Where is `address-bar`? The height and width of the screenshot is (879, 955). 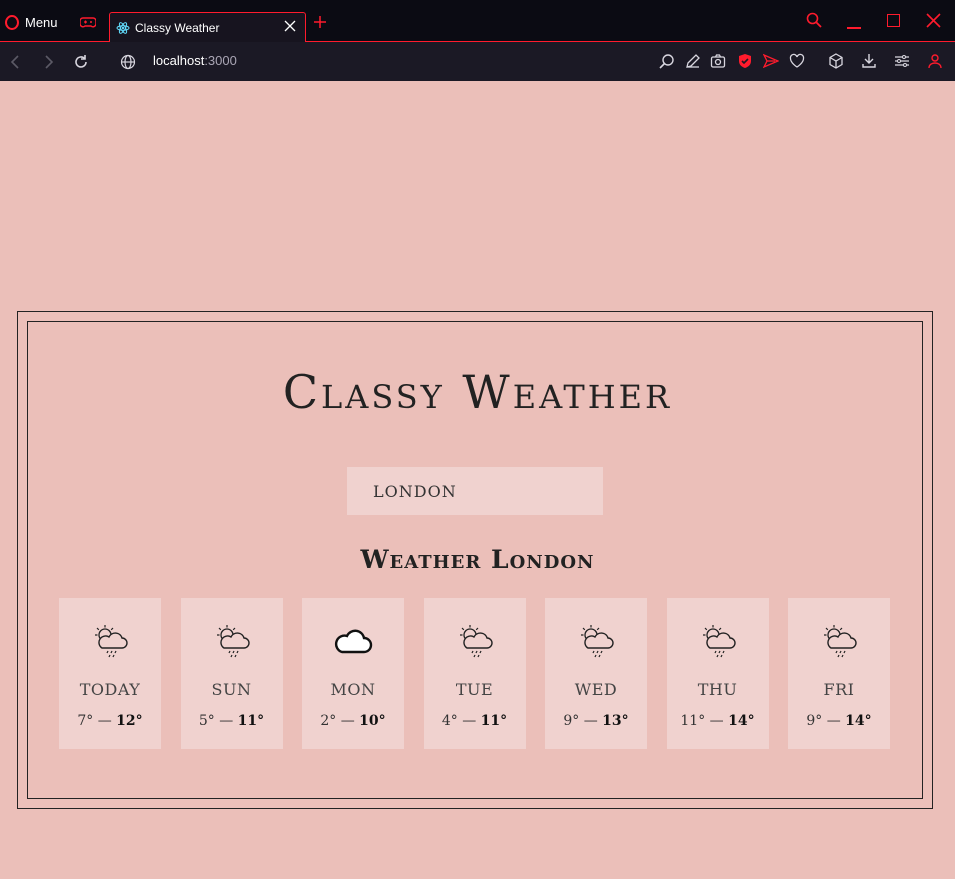
address-bar is located at coordinates (477, 61).